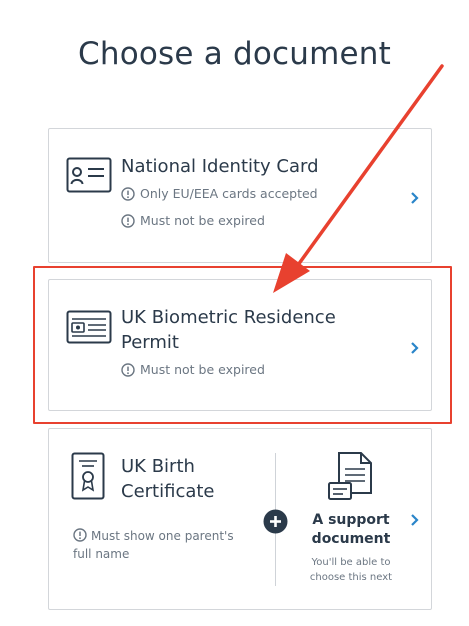 The height and width of the screenshot is (626, 469). What do you see at coordinates (351, 539) in the screenshot?
I see `support-title-line: document` at bounding box center [351, 539].